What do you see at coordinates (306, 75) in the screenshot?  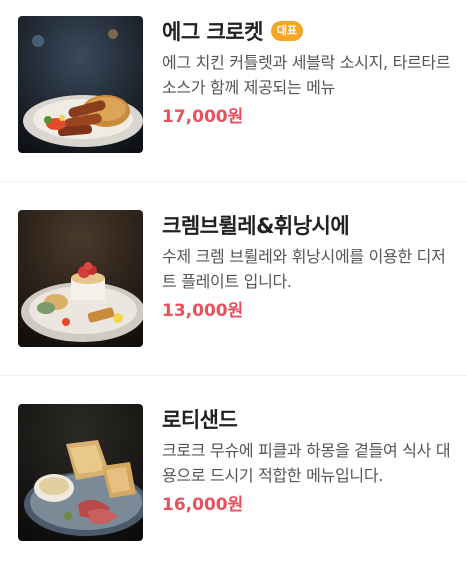 I see `menu-item-description: 에그 치킨 커틀렛과 세블락 소시지, 타르타르 소스가 함께 제공되는 메뉴` at bounding box center [306, 75].